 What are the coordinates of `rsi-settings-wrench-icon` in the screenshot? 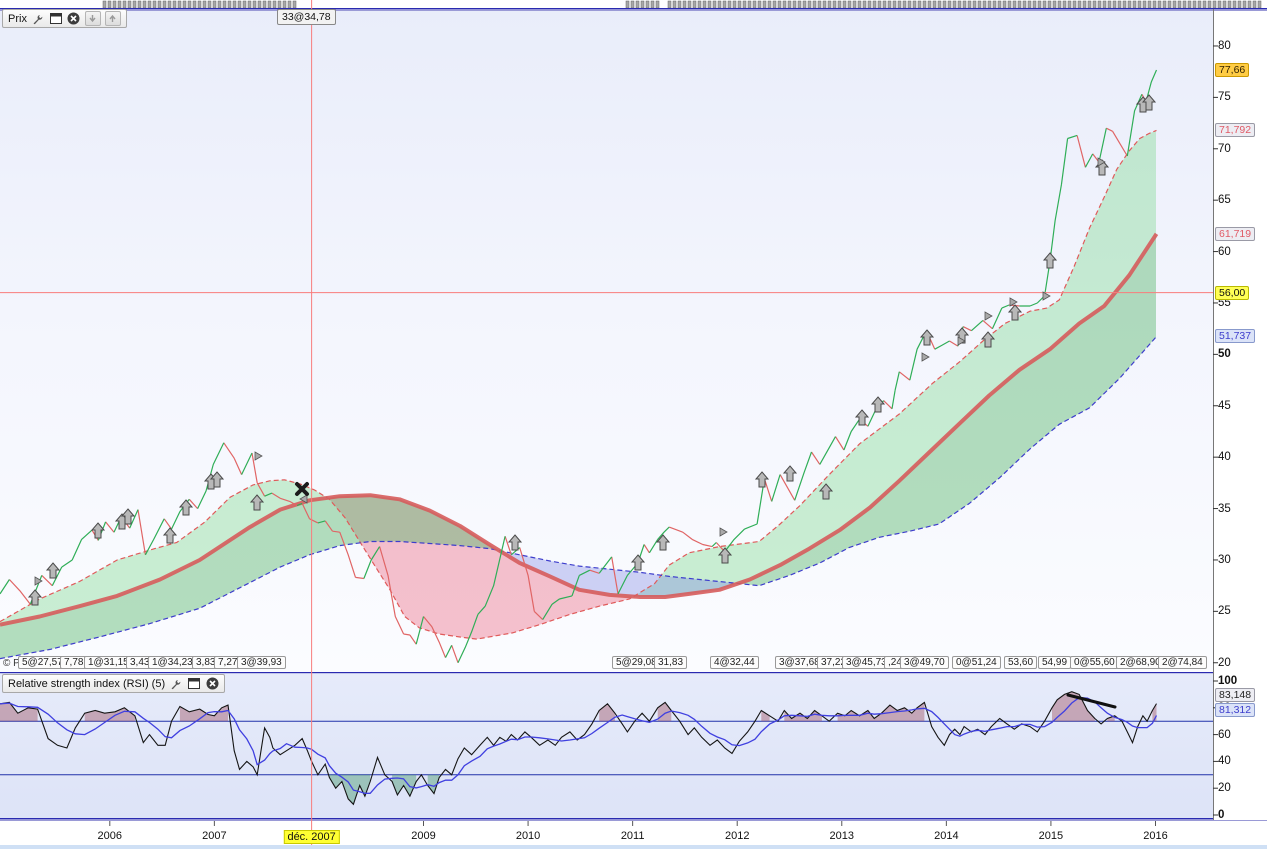 It's located at (176, 683).